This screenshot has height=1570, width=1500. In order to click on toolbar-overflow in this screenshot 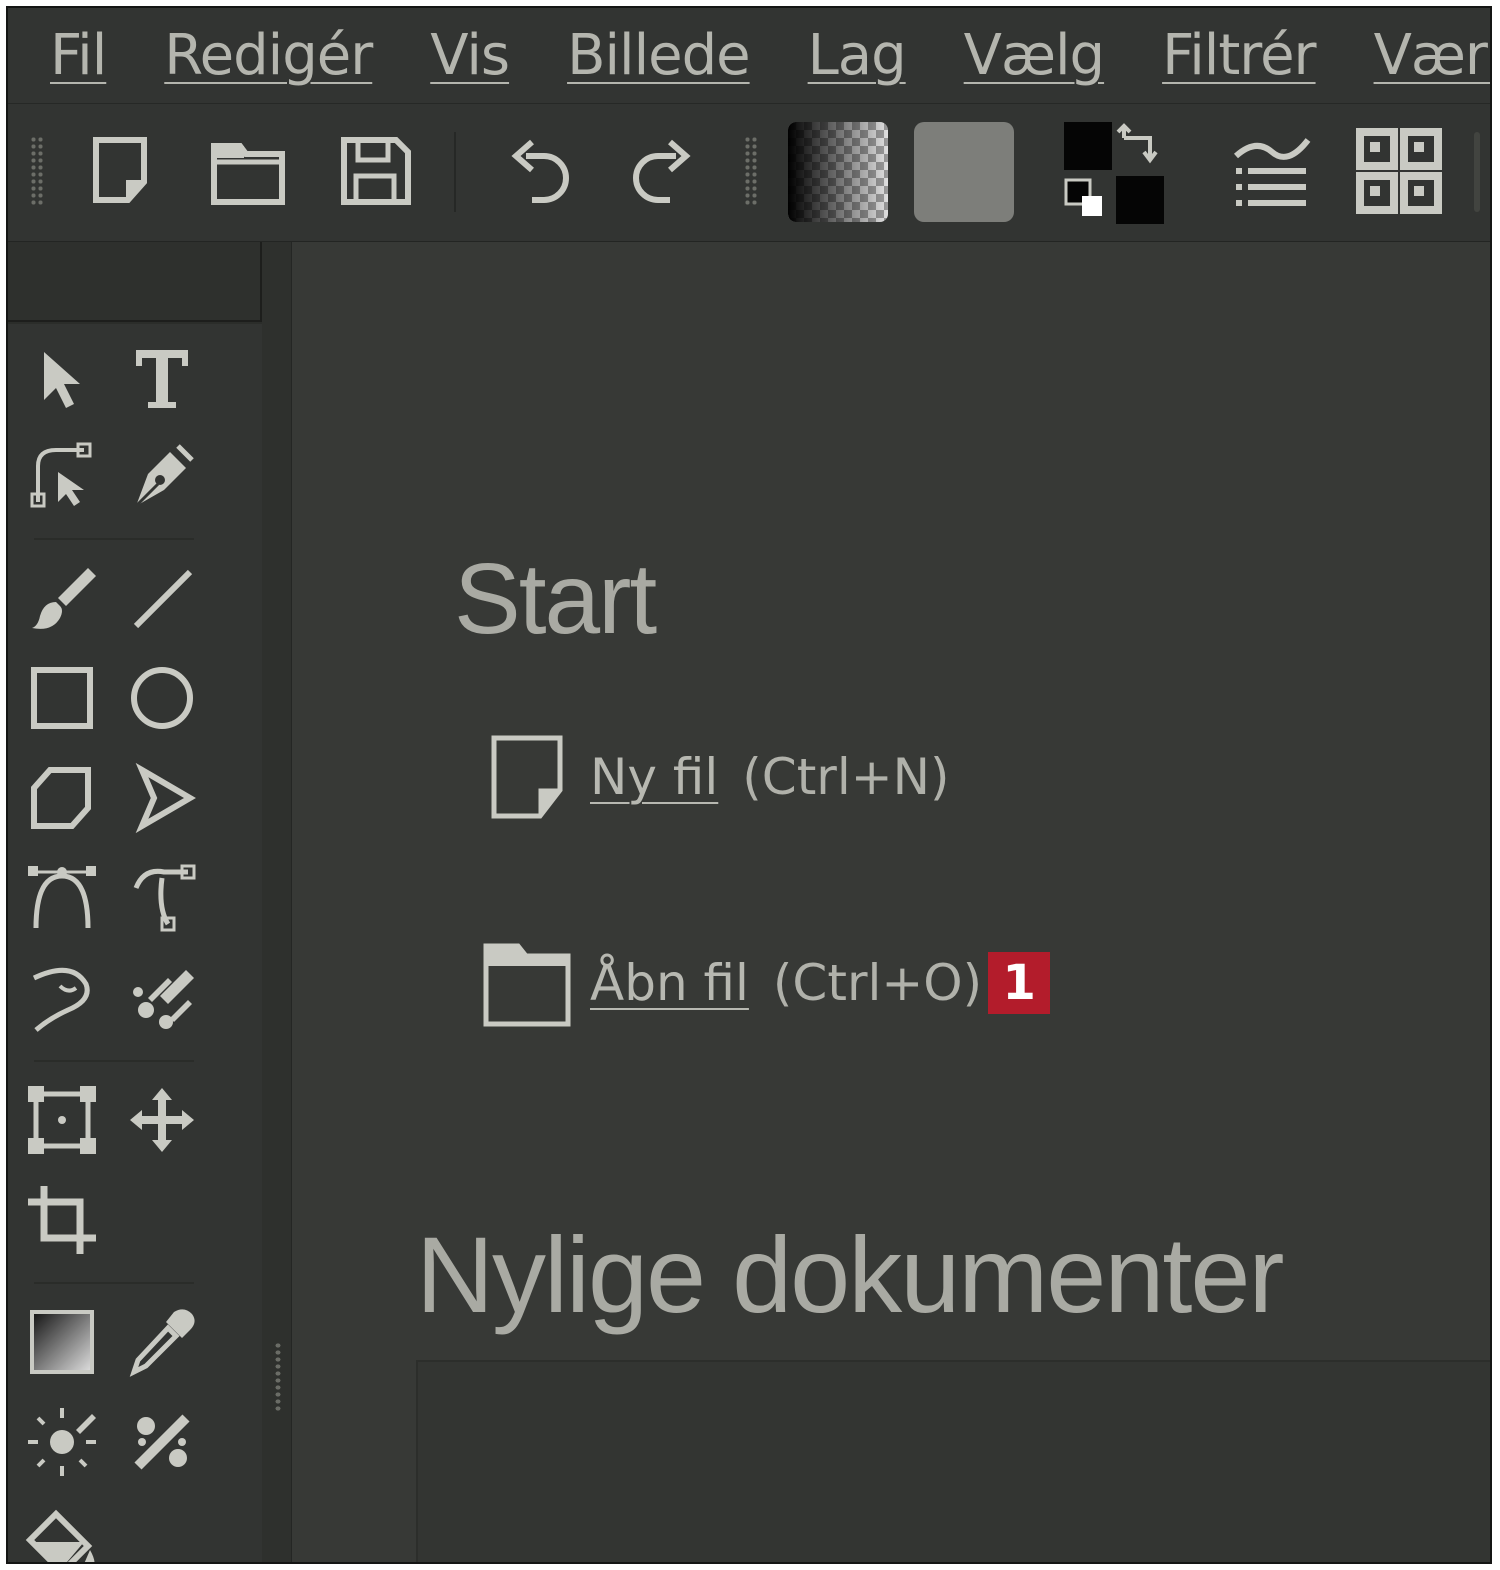, I will do `click(1477, 172)`.